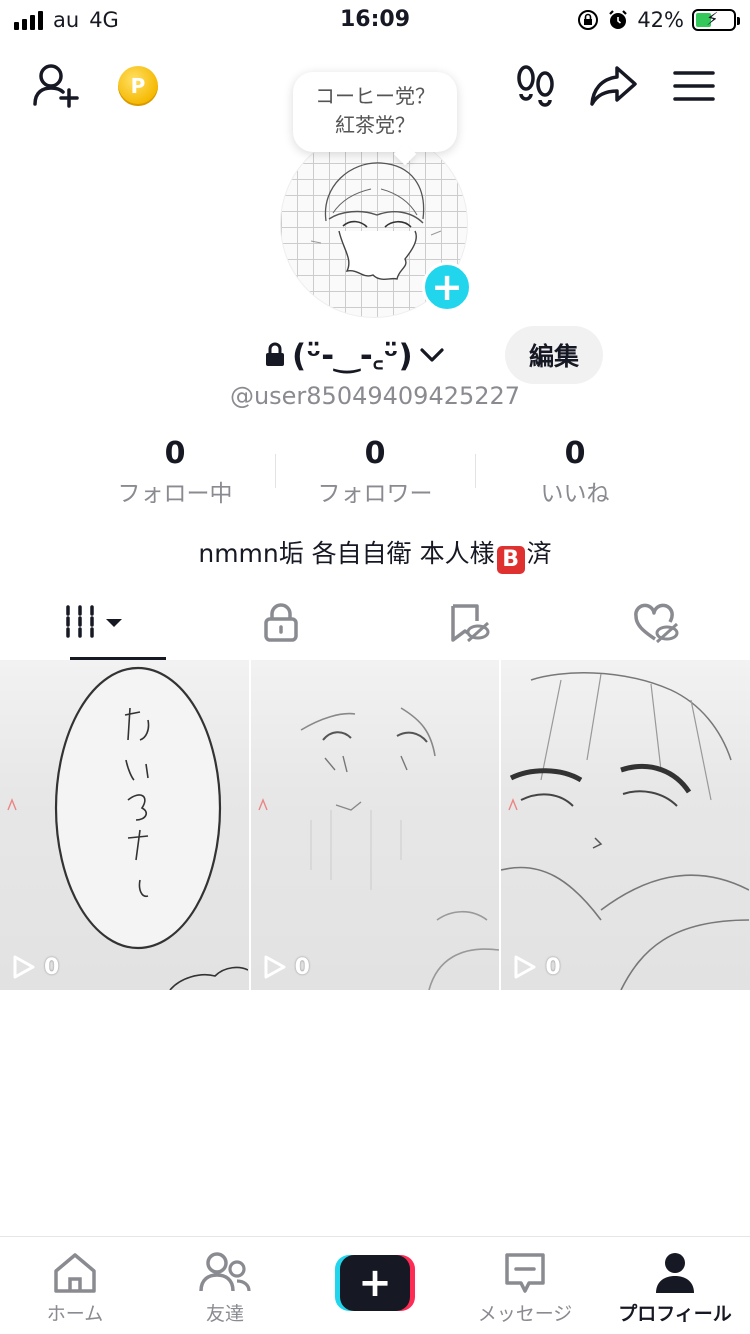 Image resolution: width=750 pixels, height=1334 pixels. What do you see at coordinates (375, 125) in the screenshot?
I see `note-line-2: 紅茶党？` at bounding box center [375, 125].